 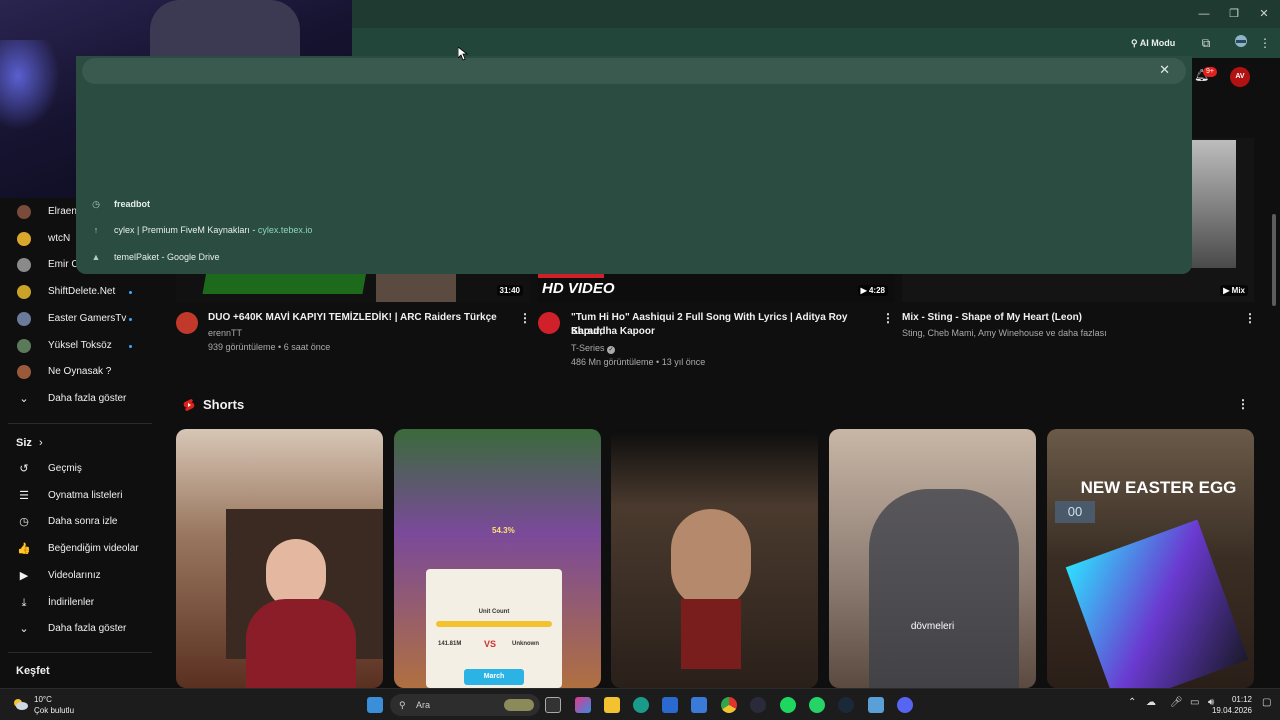 I want to click on taskbar-clock: 01:12 19.04.2026, so click(x=1232, y=705).